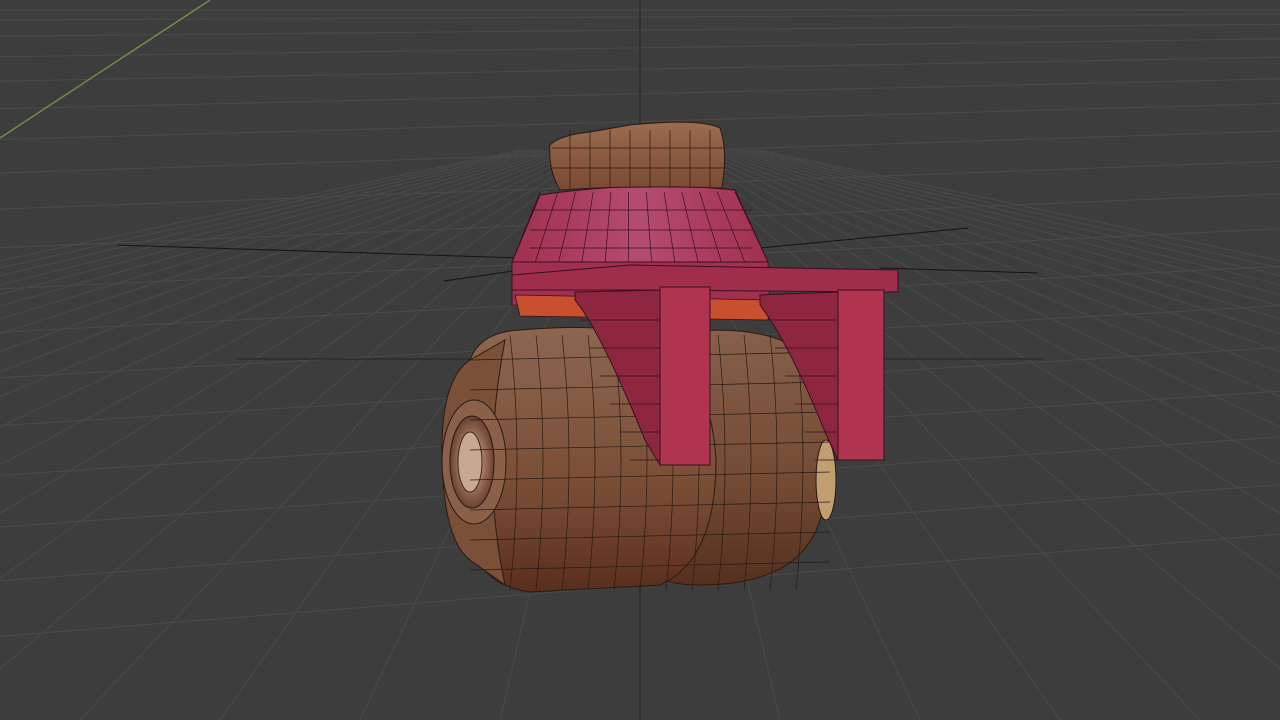 The height and width of the screenshot is (720, 1280). What do you see at coordinates (637, 156) in the screenshot?
I see `top-mount-cap` at bounding box center [637, 156].